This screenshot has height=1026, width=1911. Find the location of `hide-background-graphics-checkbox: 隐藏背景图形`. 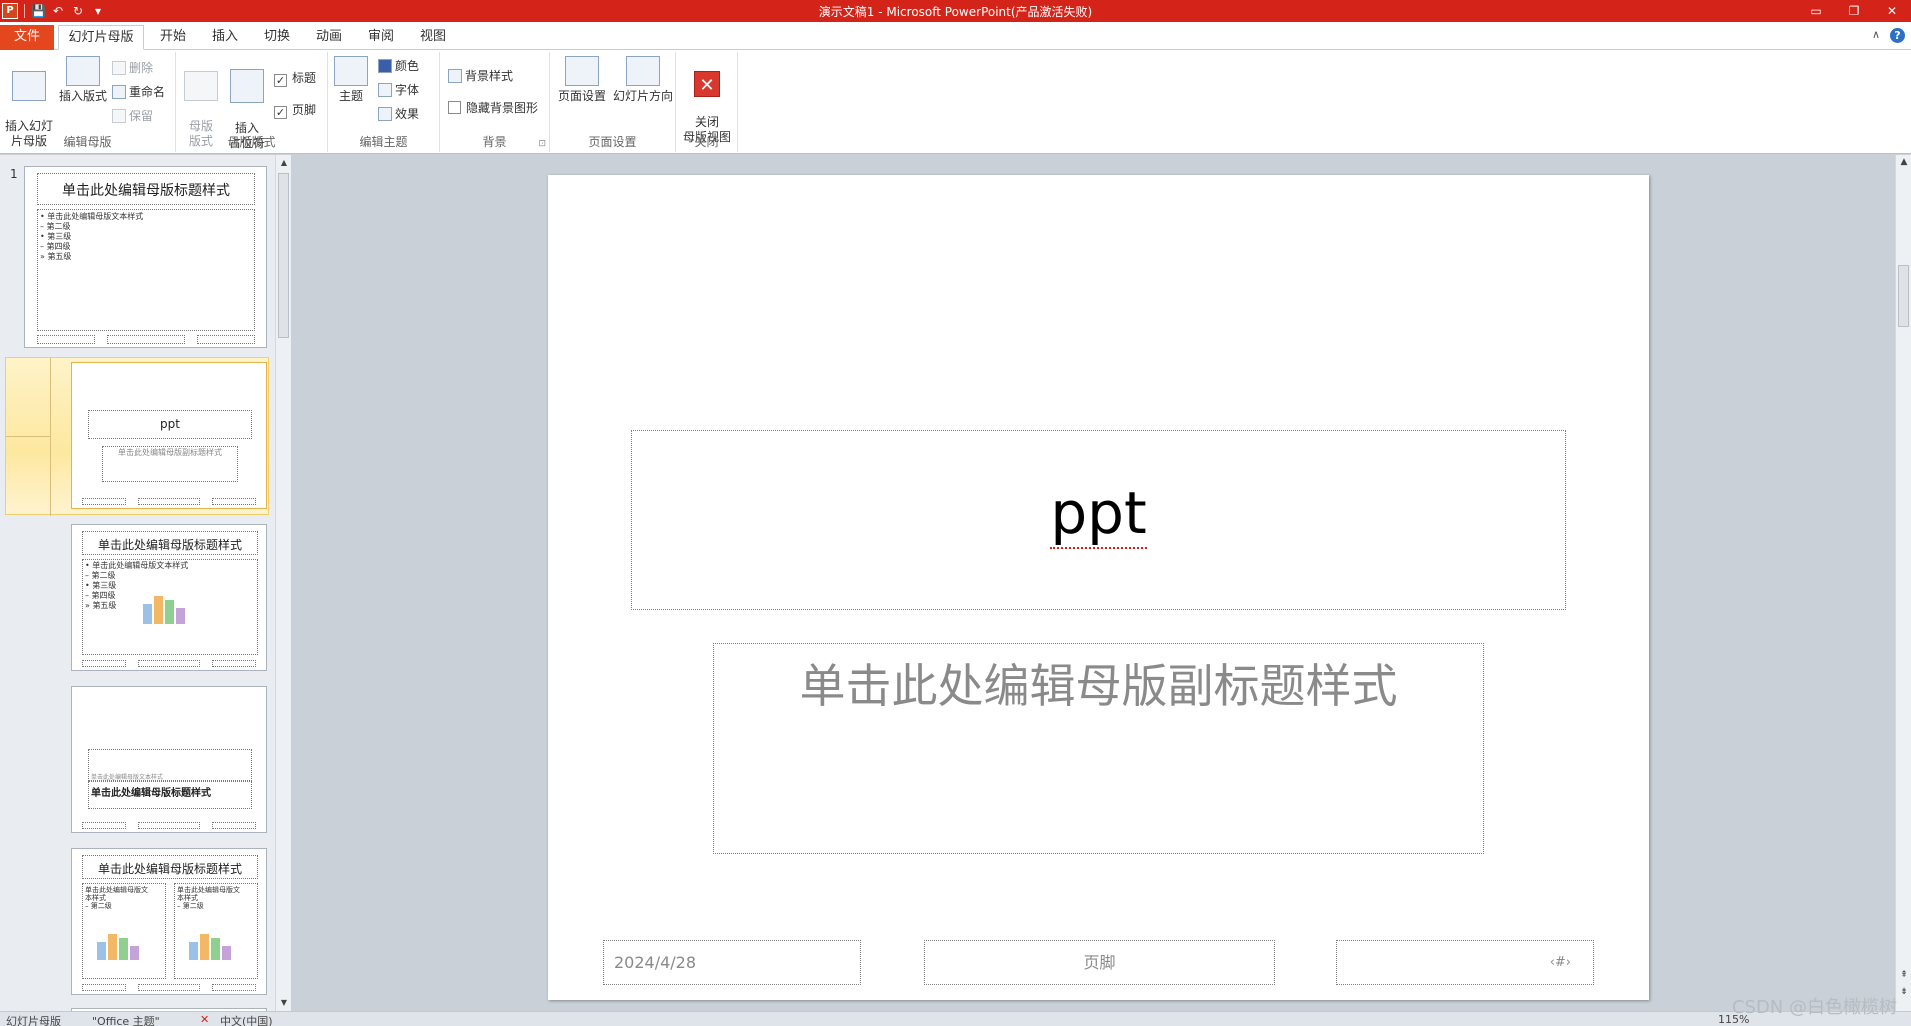

hide-background-graphics-checkbox: 隐藏背景图形 is located at coordinates (493, 108).